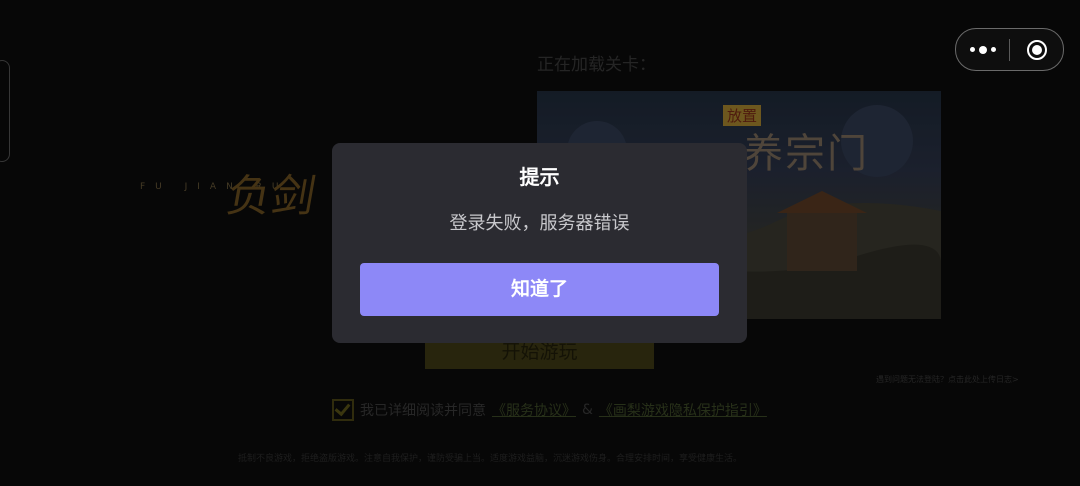  What do you see at coordinates (539, 223) in the screenshot?
I see `dialog-message: 登录失败，服务器错误` at bounding box center [539, 223].